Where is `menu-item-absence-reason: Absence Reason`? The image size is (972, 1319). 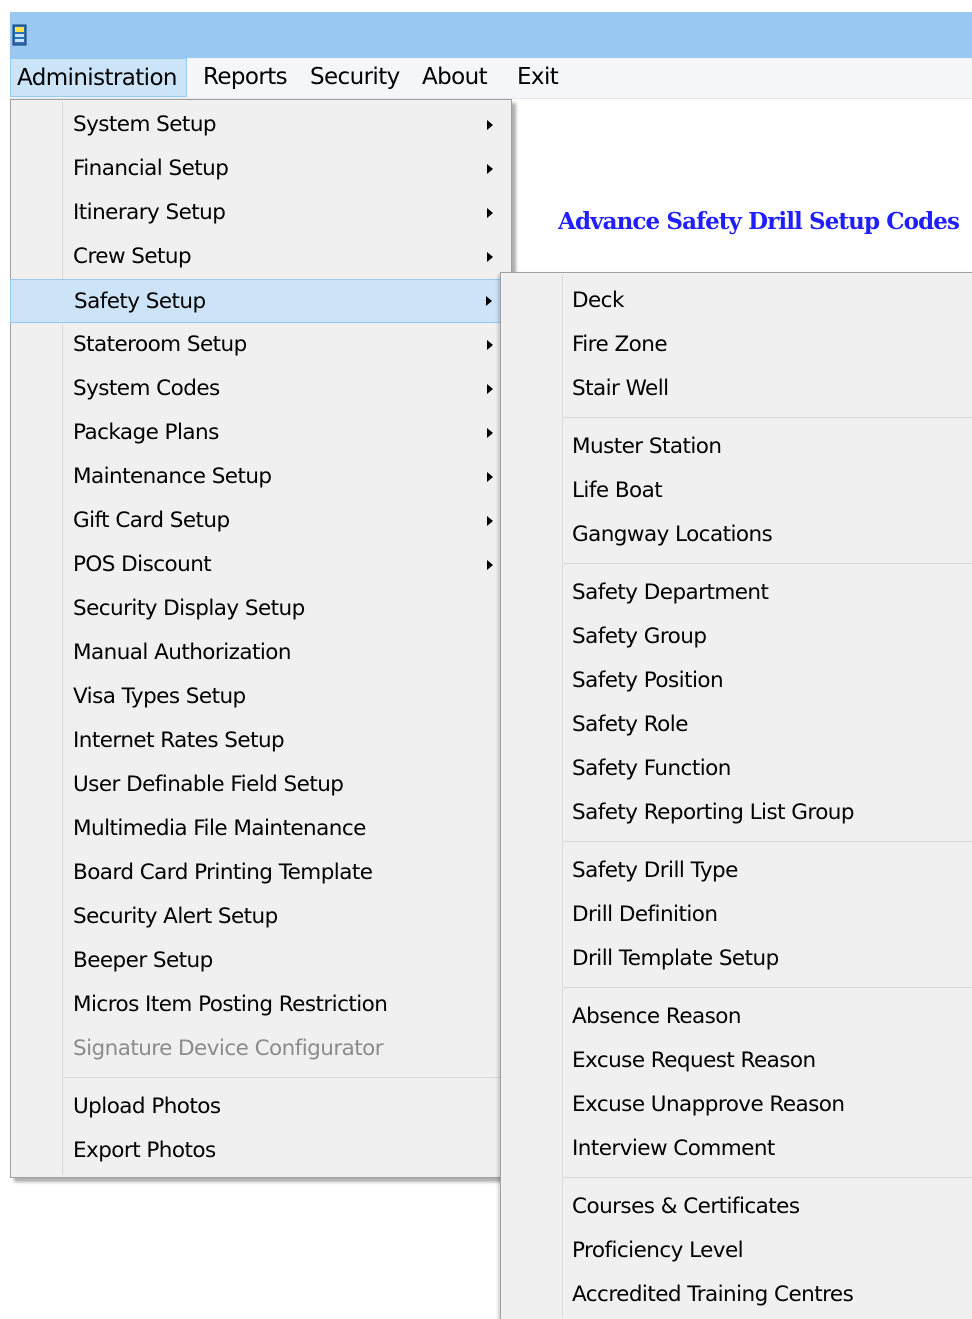 menu-item-absence-reason: Absence Reason is located at coordinates (737, 1017).